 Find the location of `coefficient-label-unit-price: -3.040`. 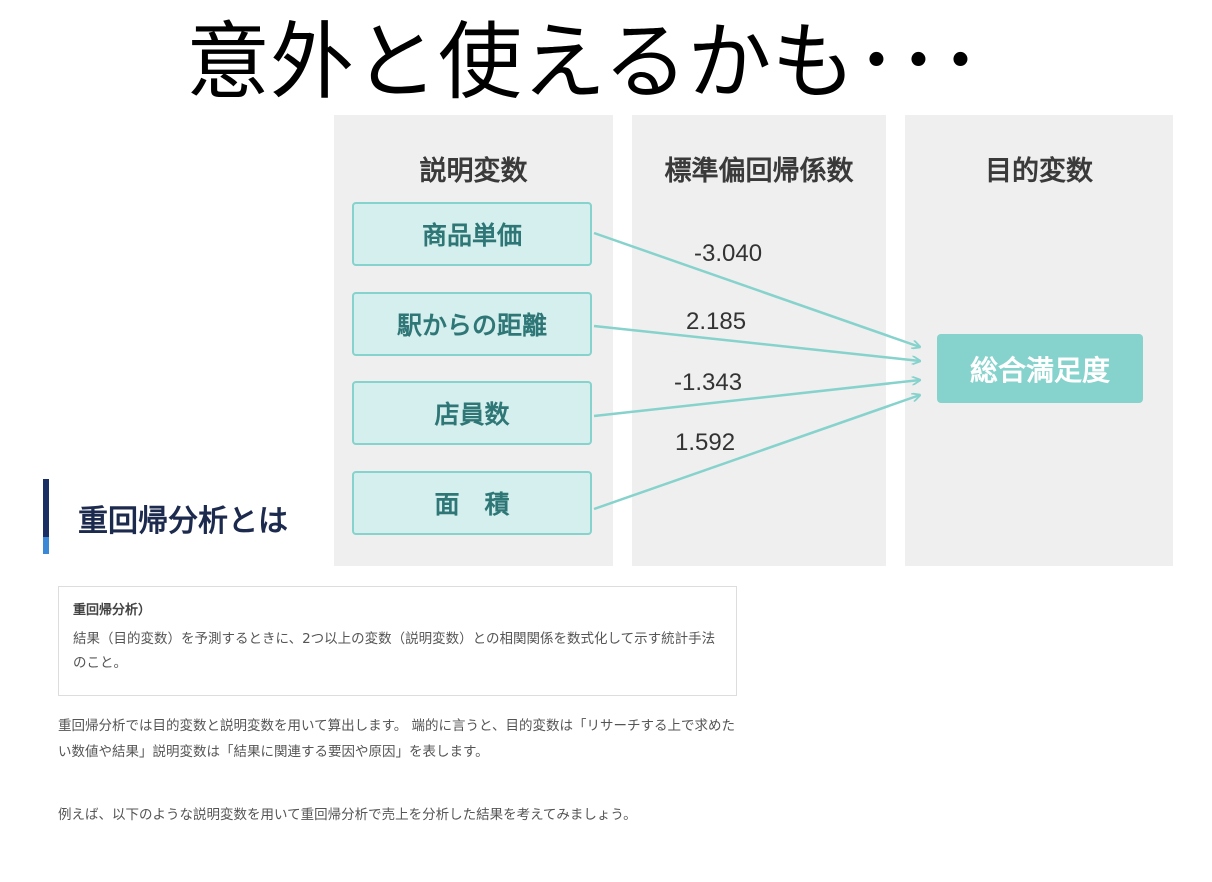

coefficient-label-unit-price: -3.040 is located at coordinates (728, 253).